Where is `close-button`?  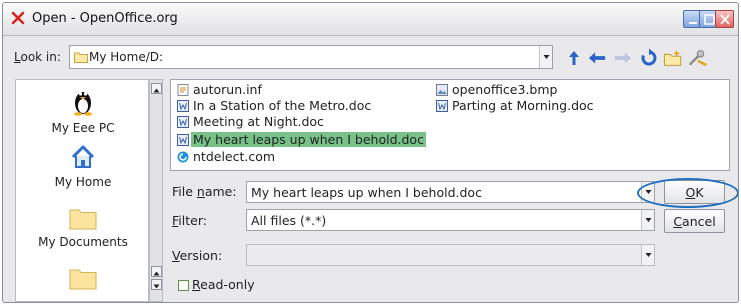 close-button is located at coordinates (724, 19).